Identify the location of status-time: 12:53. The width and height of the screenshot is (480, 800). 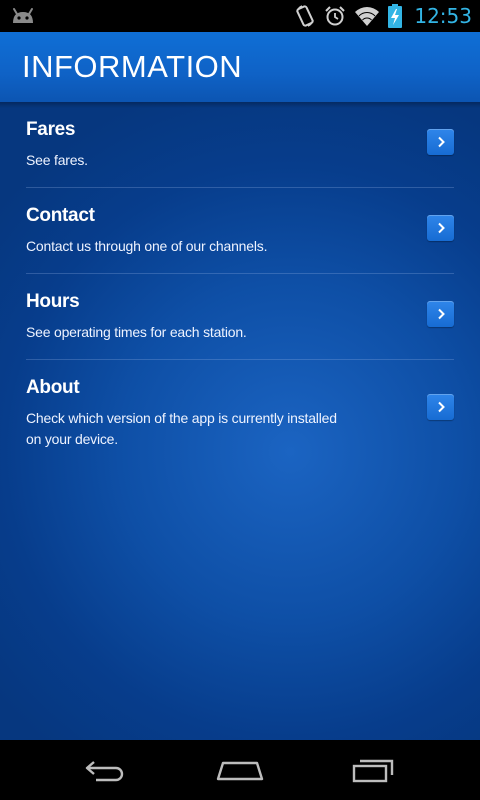
(443, 16).